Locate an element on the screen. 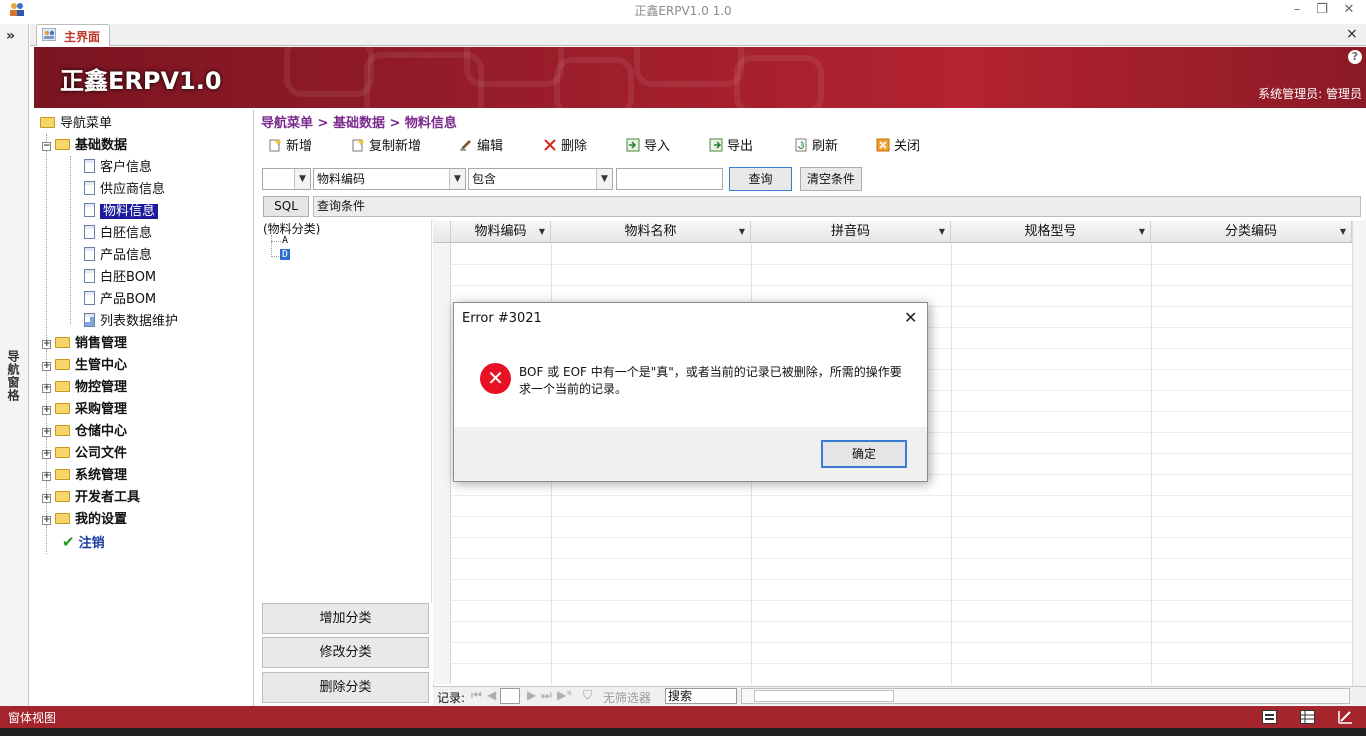 The width and height of the screenshot is (1366, 736). document-tab-strip is located at coordinates (698, 35).